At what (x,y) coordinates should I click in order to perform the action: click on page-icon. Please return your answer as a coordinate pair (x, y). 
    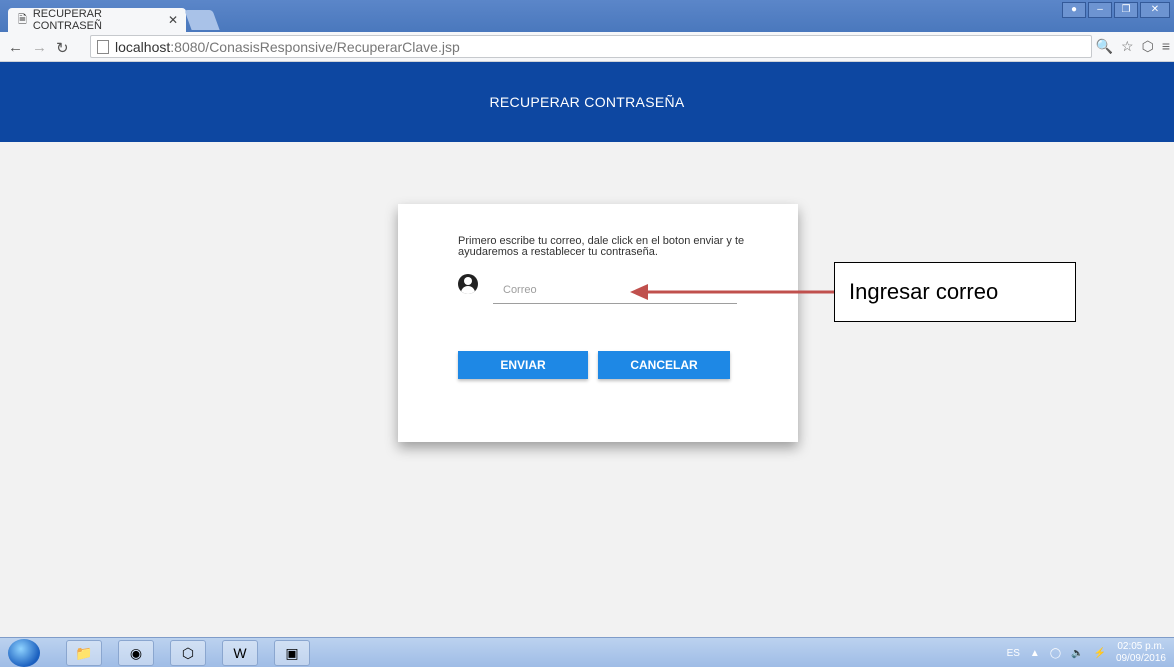
    Looking at the image, I should click on (103, 46).